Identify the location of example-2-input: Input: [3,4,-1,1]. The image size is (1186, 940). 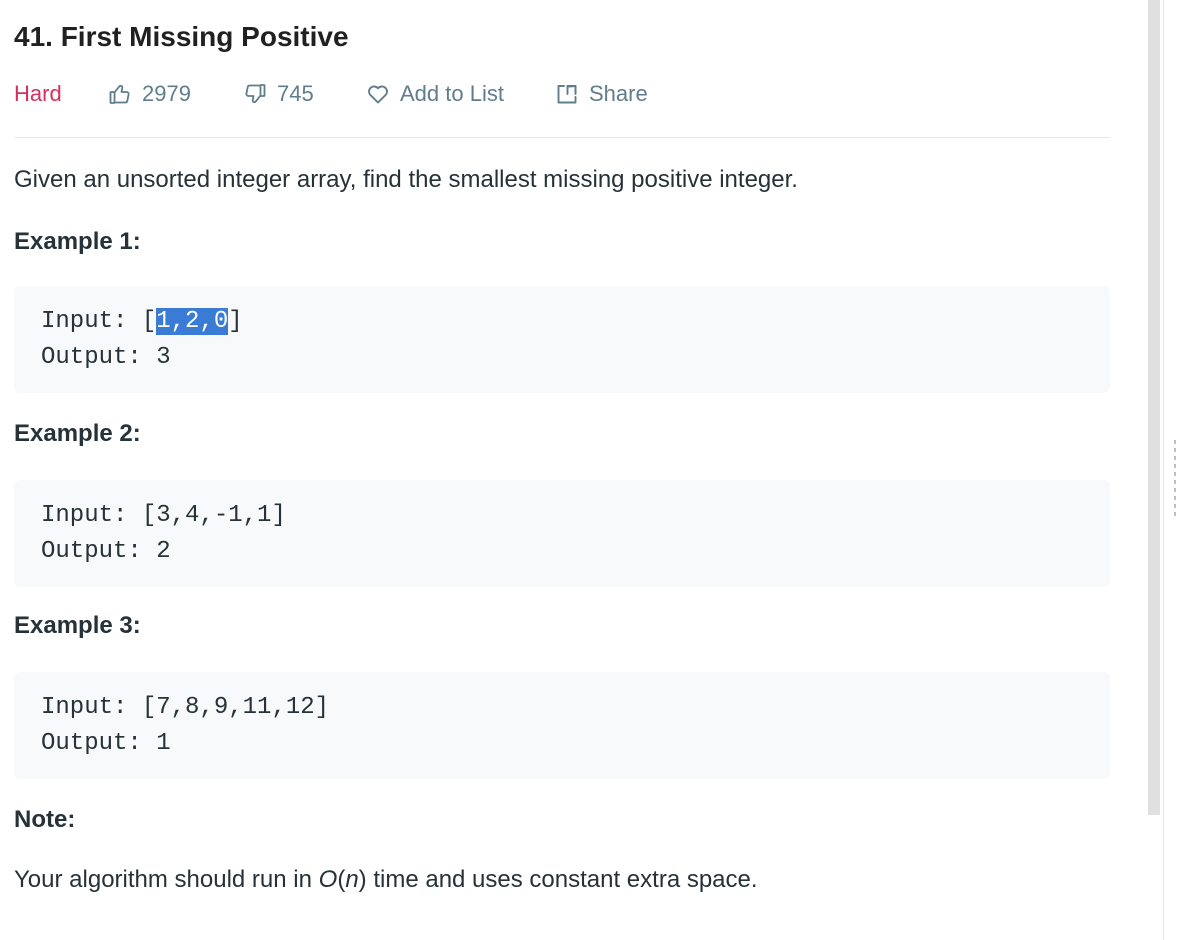
(163, 515).